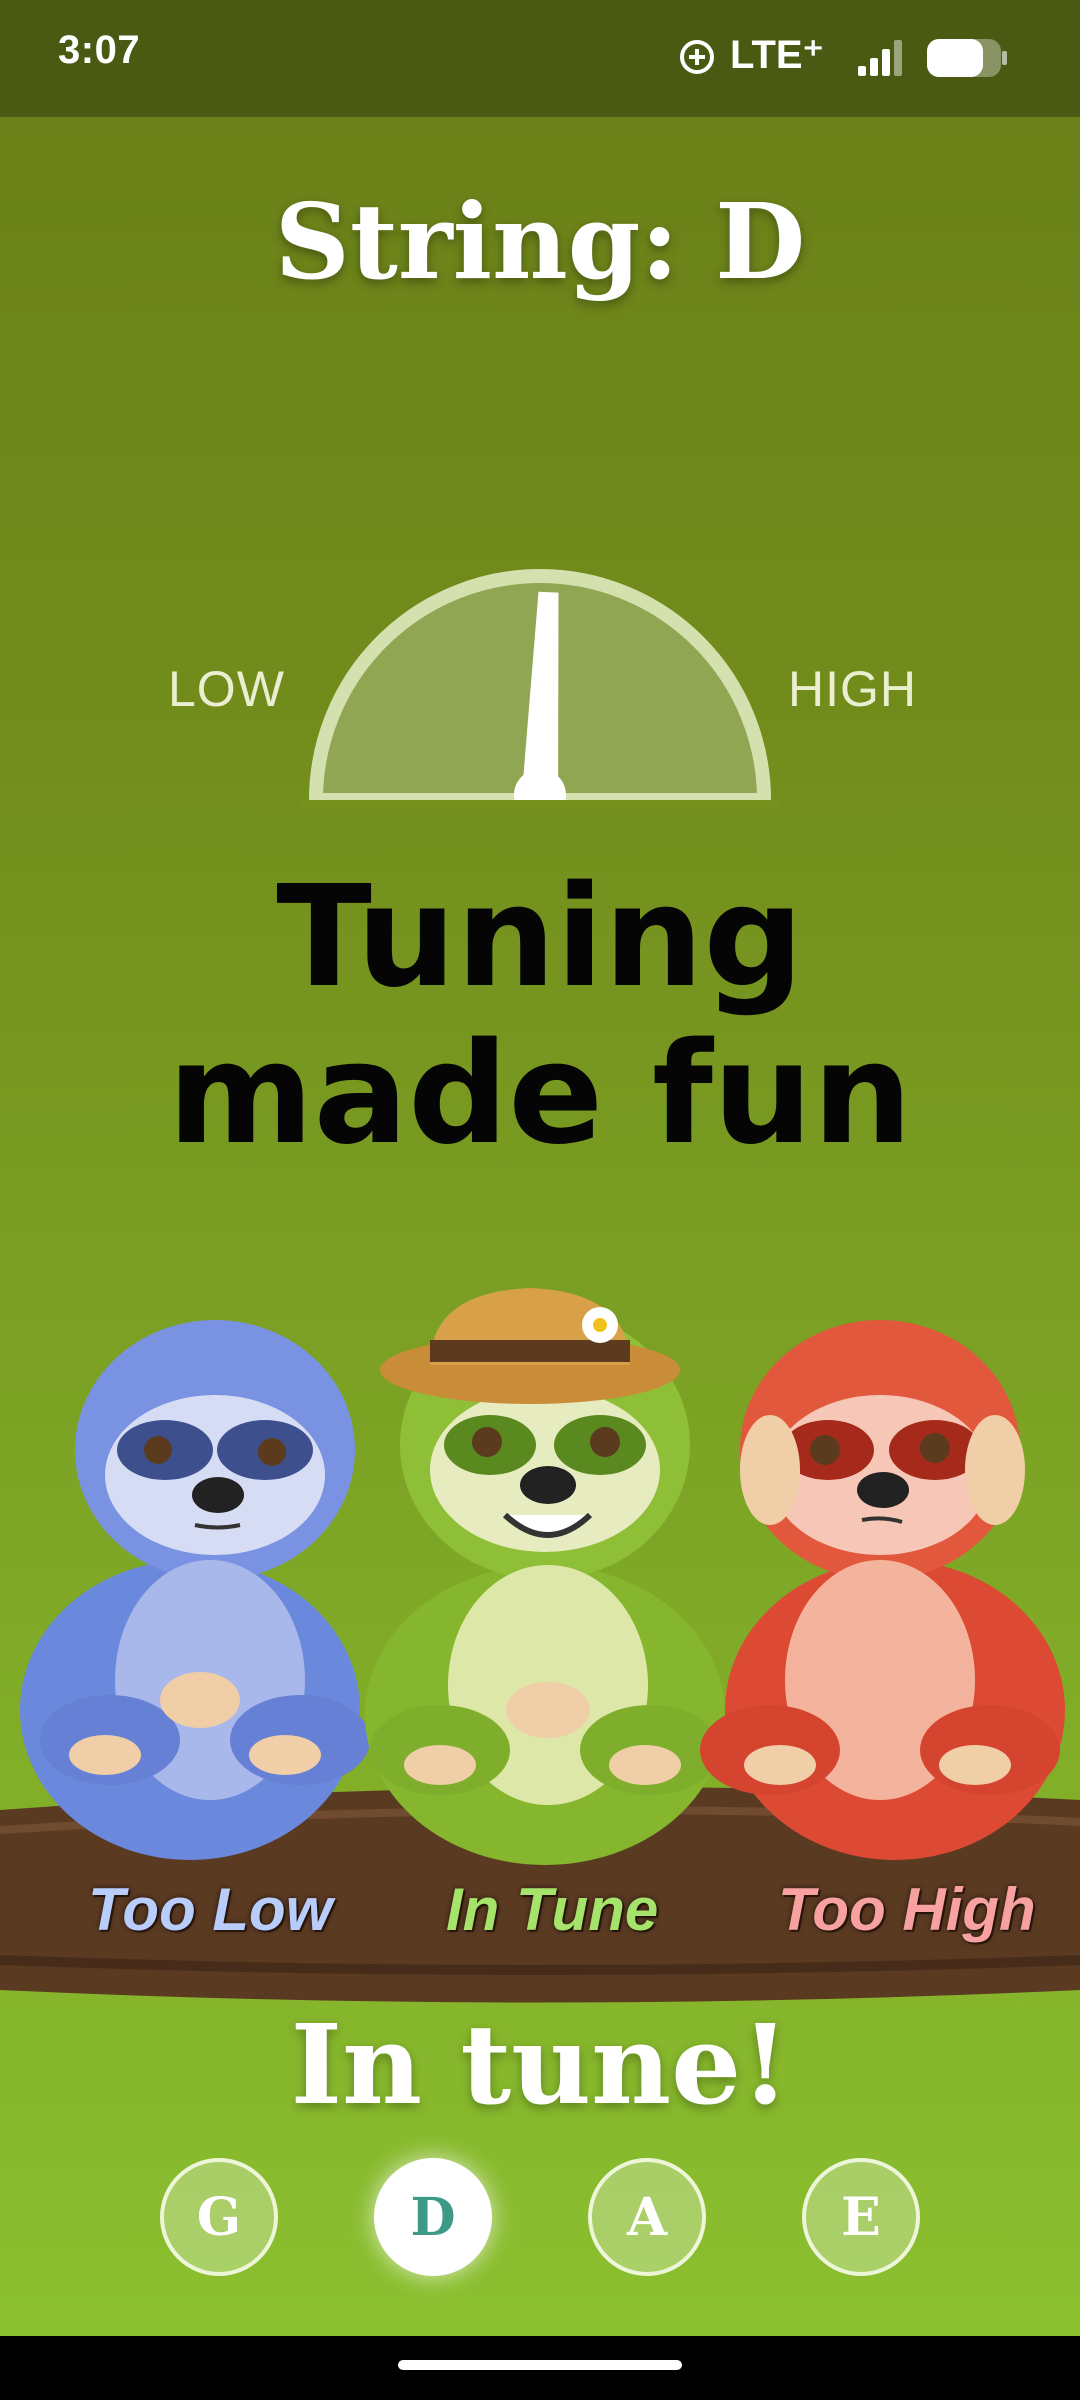  I want to click on network-type: LTE⁺, so click(777, 55).